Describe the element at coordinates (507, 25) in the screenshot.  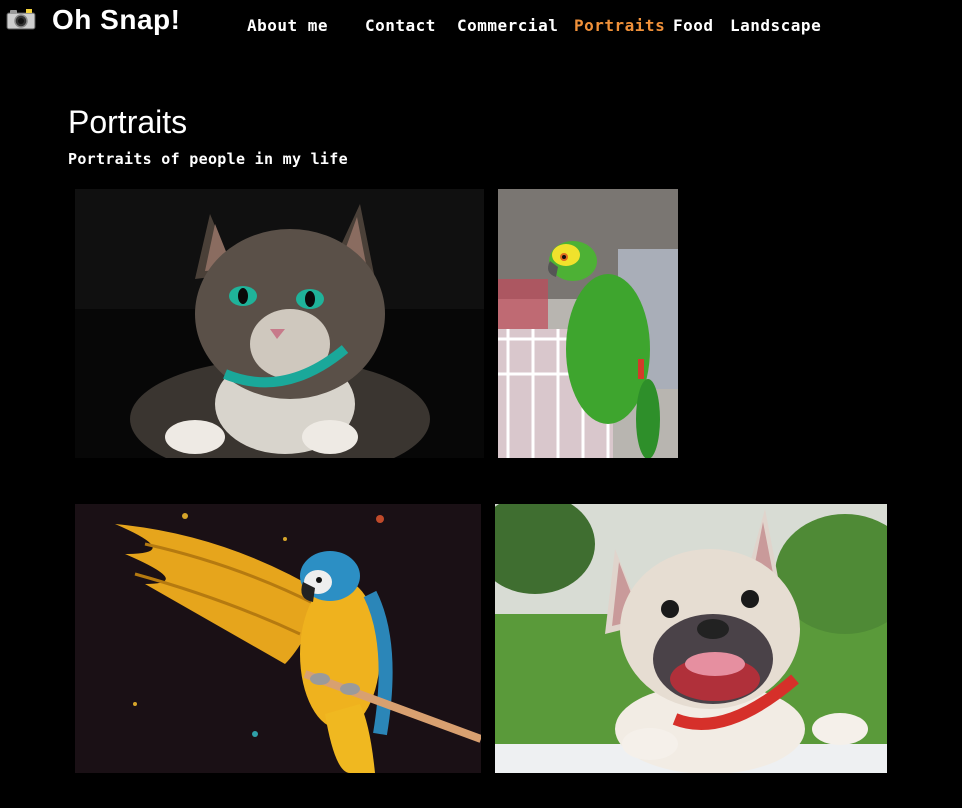
I see `nav-link-commercial: Commercial` at that location.